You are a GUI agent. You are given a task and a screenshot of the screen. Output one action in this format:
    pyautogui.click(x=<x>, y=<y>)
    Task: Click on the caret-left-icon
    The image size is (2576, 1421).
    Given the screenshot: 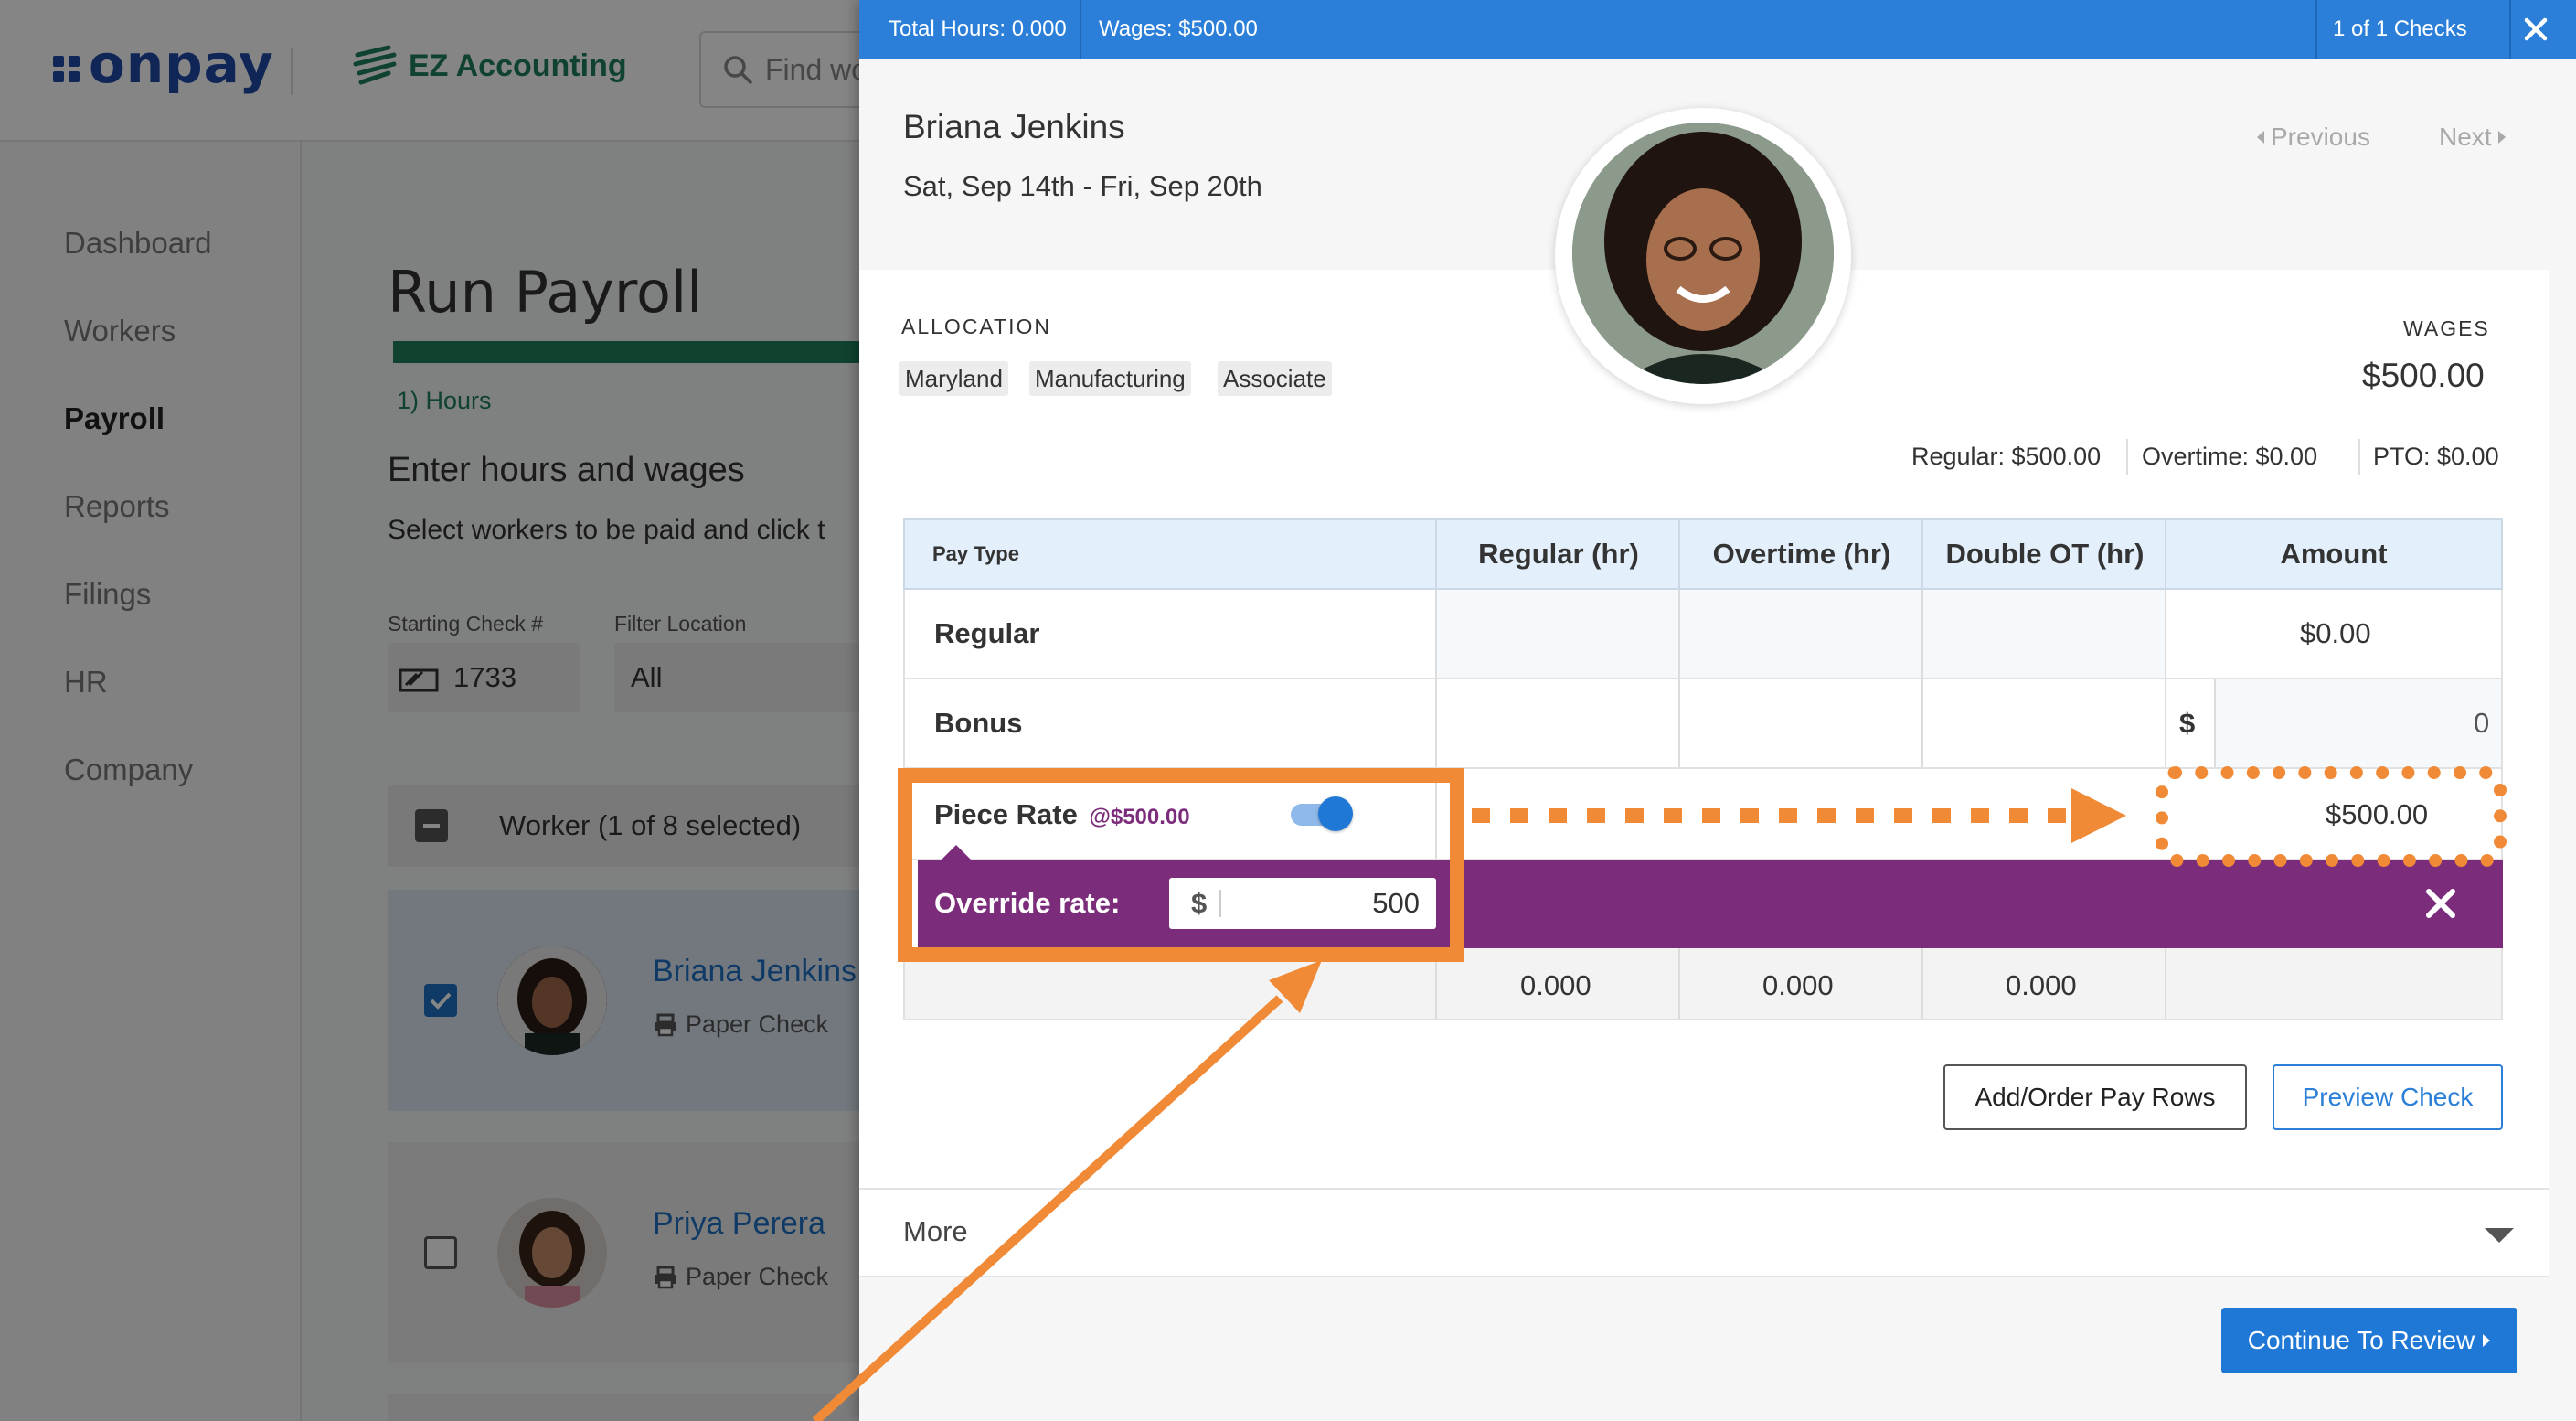 What is the action you would take?
    pyautogui.click(x=2261, y=137)
    